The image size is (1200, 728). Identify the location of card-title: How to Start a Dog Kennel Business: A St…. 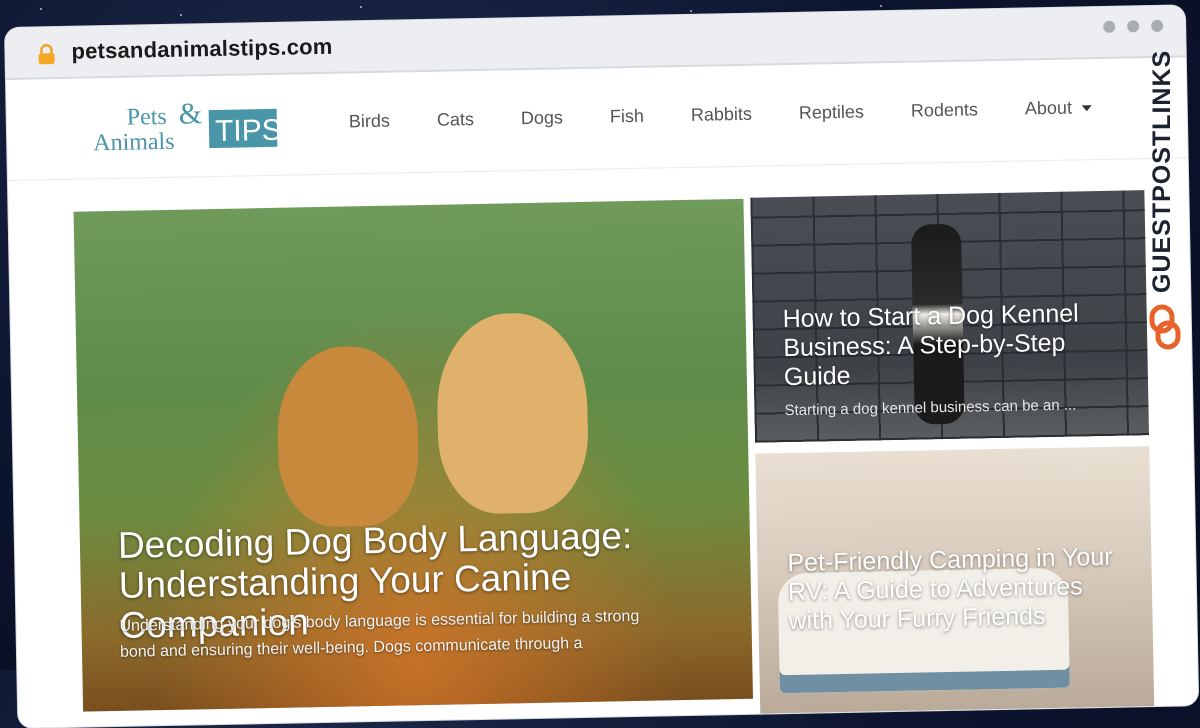
(953, 346).